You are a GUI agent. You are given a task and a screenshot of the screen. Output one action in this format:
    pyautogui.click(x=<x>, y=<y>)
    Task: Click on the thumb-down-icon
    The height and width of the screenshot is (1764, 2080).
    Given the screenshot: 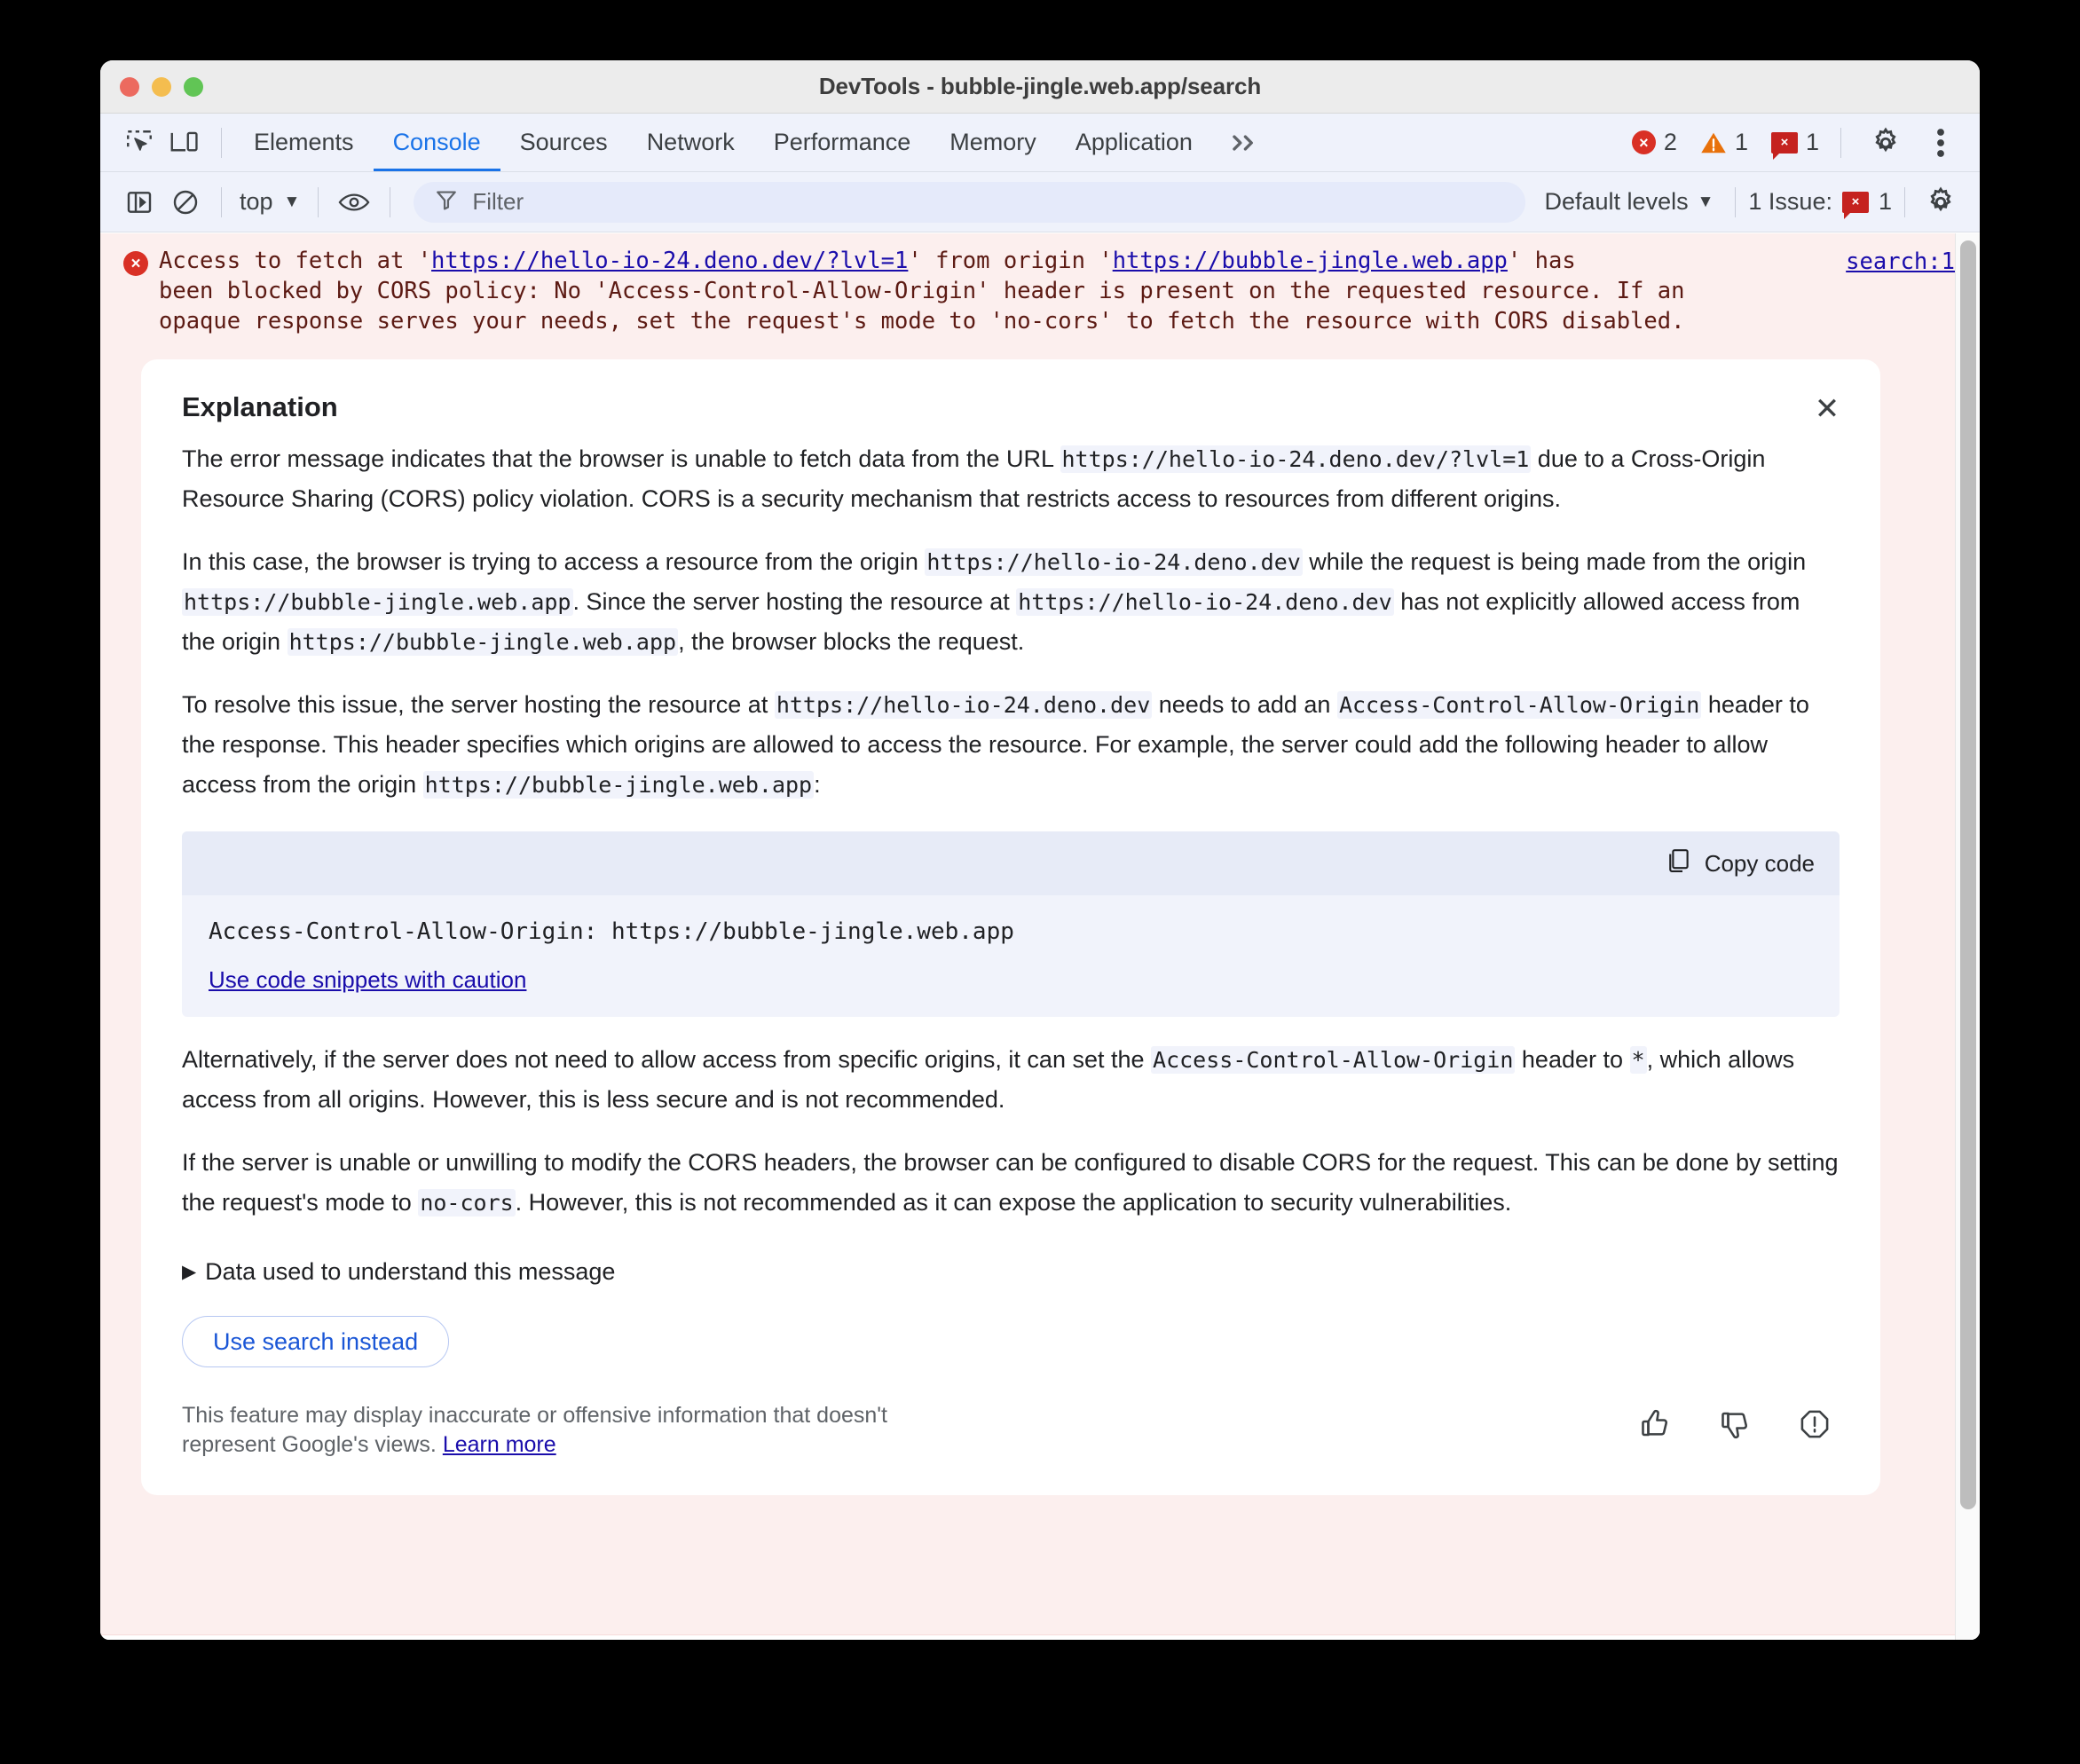 What is the action you would take?
    pyautogui.click(x=1735, y=1426)
    